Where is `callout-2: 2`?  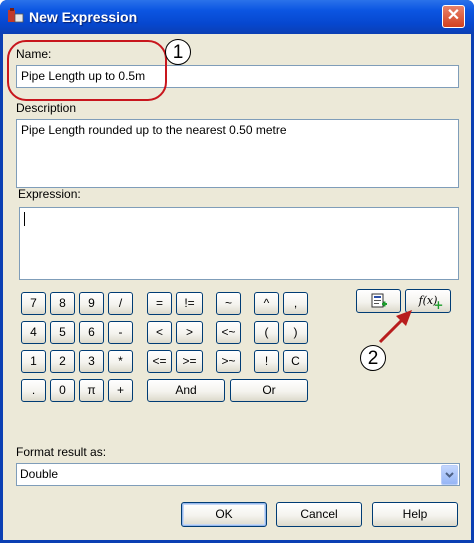
callout-2: 2 is located at coordinates (373, 358).